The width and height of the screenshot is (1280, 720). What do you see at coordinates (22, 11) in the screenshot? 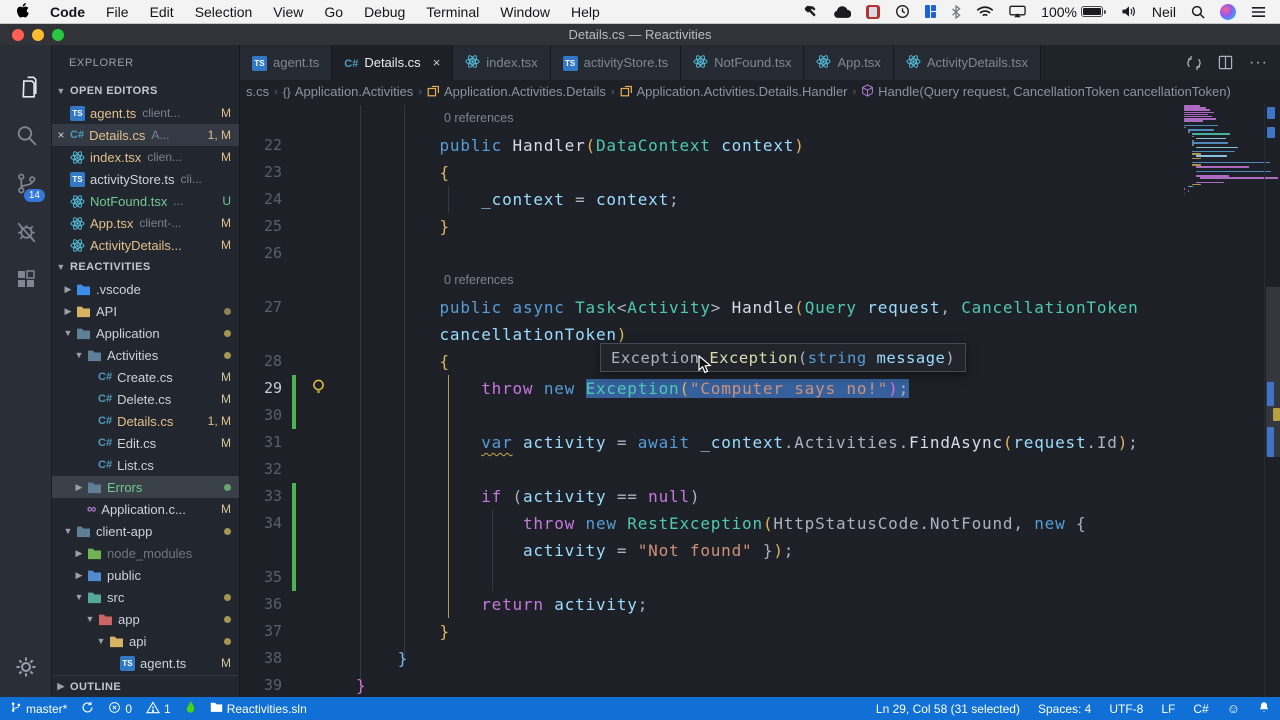
I see `apple-menu-icon` at bounding box center [22, 11].